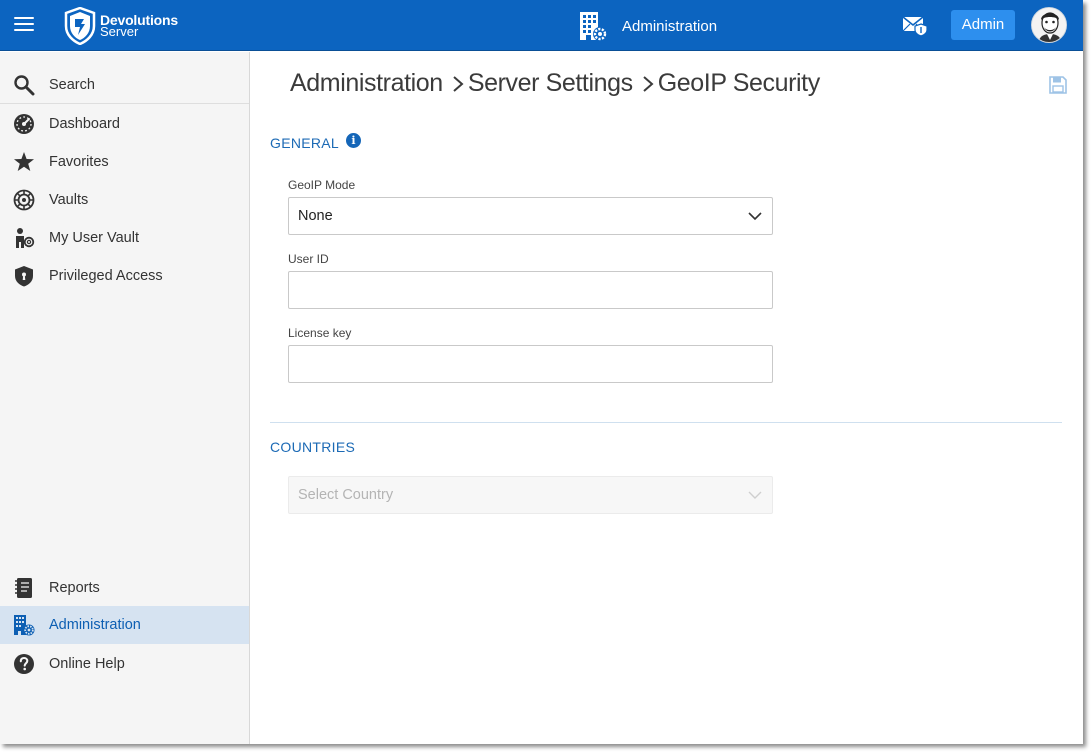  Describe the element at coordinates (670, 26) in the screenshot. I see `header-section-title: Administration` at that location.